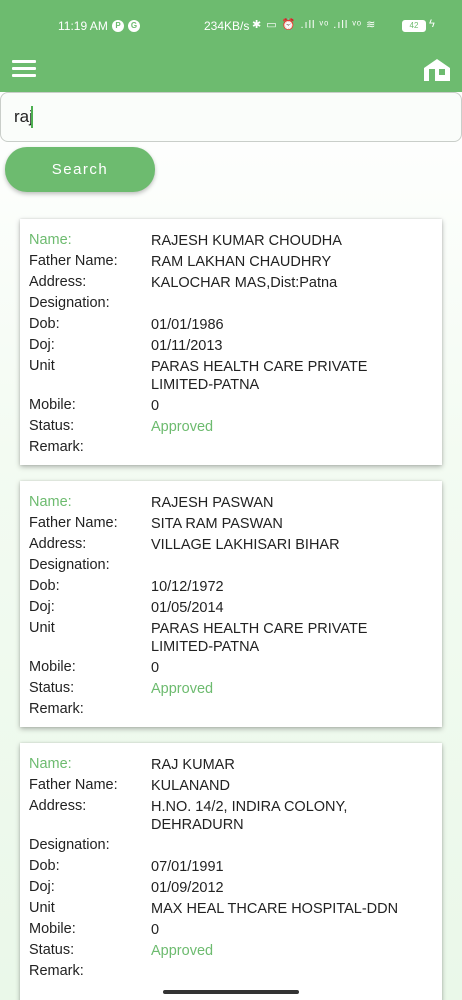 The image size is (462, 1000). What do you see at coordinates (32, 117) in the screenshot?
I see `text-caret` at bounding box center [32, 117].